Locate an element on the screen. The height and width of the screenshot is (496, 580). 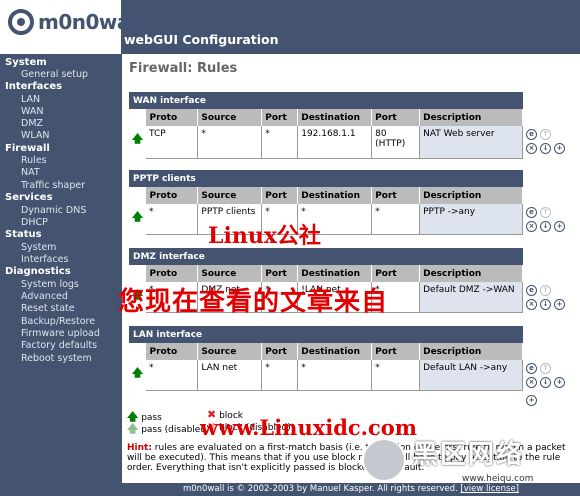
nav-item-dmz: DMZ is located at coordinates (32, 123).